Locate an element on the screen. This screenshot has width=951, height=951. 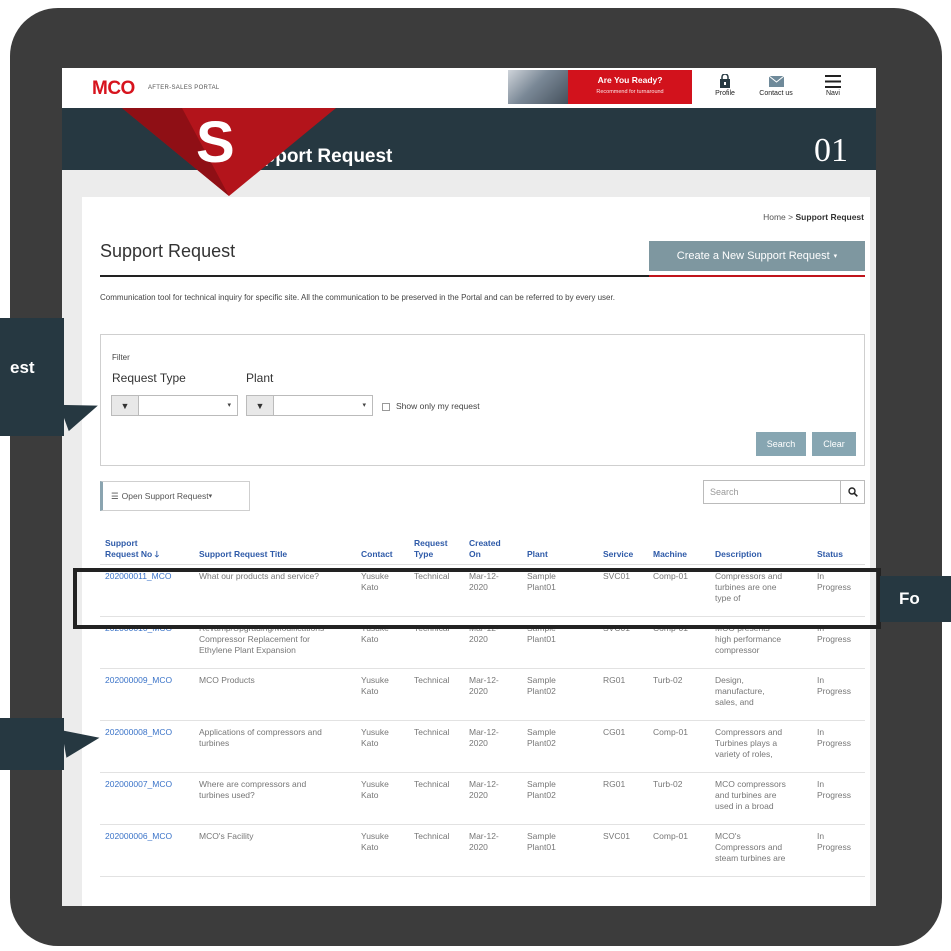
column-plant: Plant is located at coordinates (560, 547).